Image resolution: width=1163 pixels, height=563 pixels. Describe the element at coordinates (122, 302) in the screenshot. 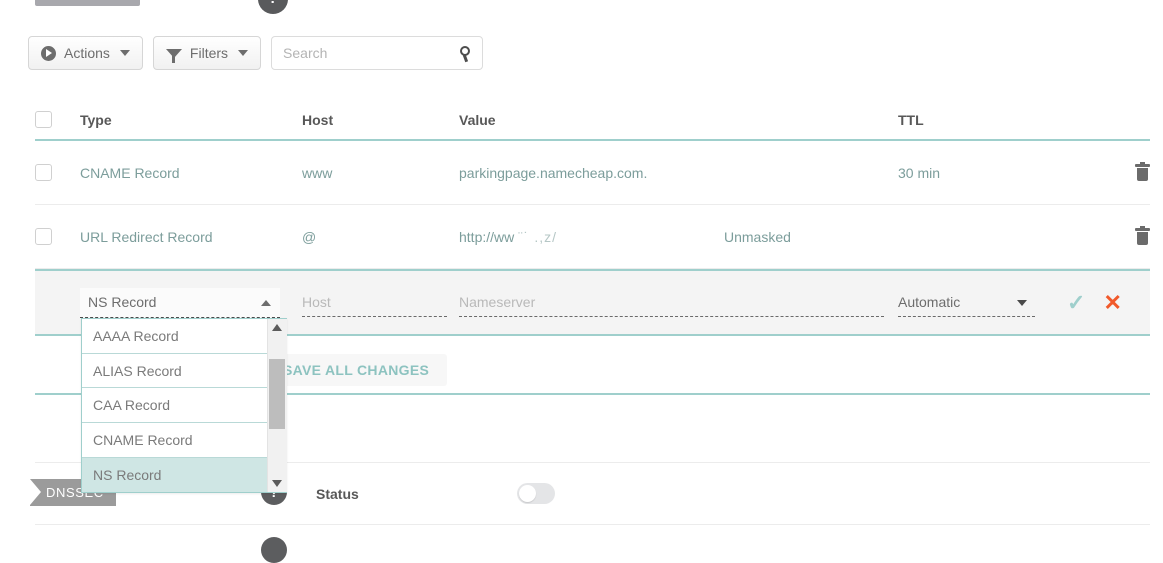

I see `record-type-select-value: NS Record` at that location.